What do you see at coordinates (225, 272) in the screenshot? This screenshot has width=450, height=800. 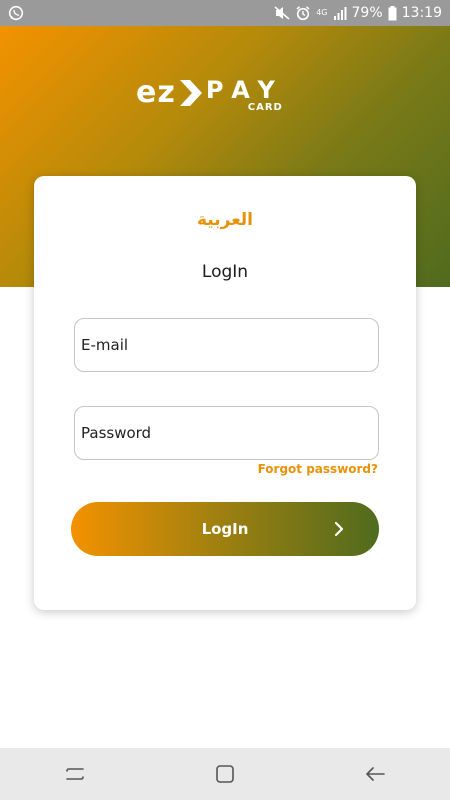 I see `login-title: LogIn` at bounding box center [225, 272].